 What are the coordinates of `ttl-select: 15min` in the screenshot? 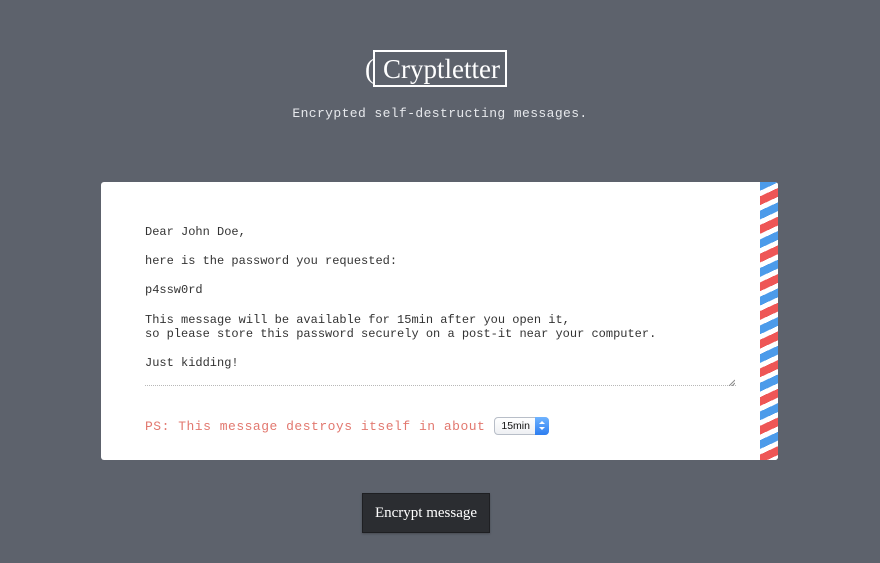 It's located at (521, 426).